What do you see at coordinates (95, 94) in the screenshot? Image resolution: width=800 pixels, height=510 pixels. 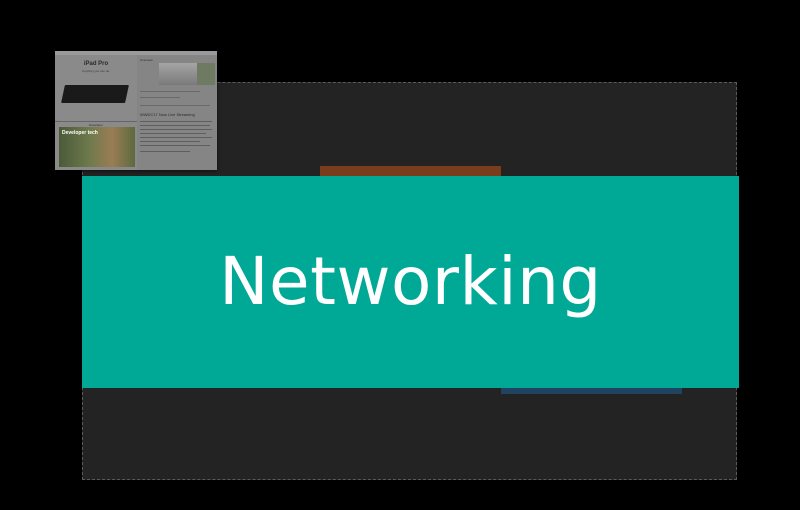 I see `ipad-device-image` at bounding box center [95, 94].